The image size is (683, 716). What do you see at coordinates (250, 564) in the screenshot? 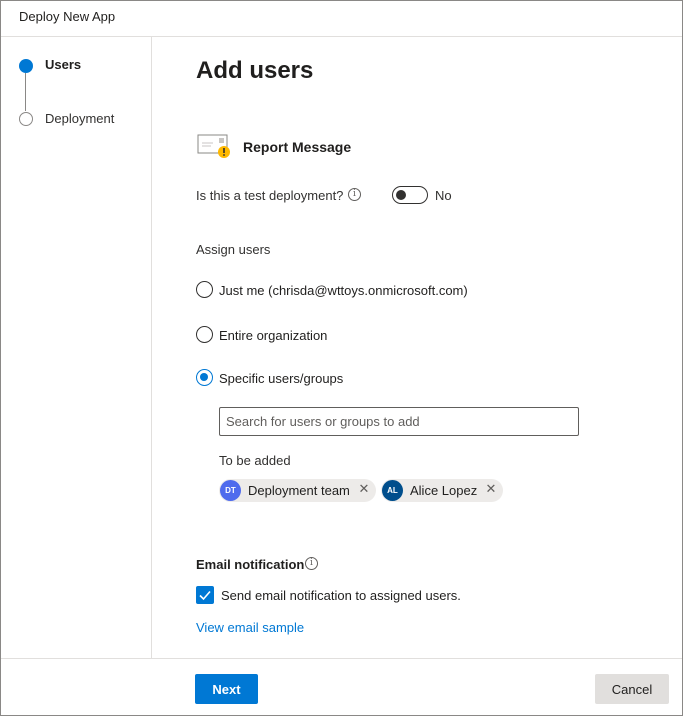
I see `email-notification-title: Email notification` at bounding box center [250, 564].